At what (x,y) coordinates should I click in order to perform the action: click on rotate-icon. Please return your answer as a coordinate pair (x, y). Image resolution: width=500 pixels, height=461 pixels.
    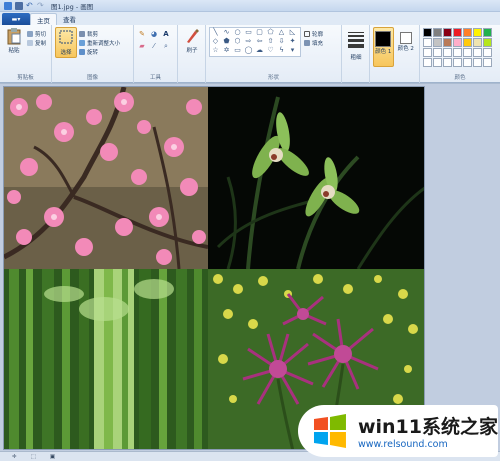
    Looking at the image, I should click on (82, 51).